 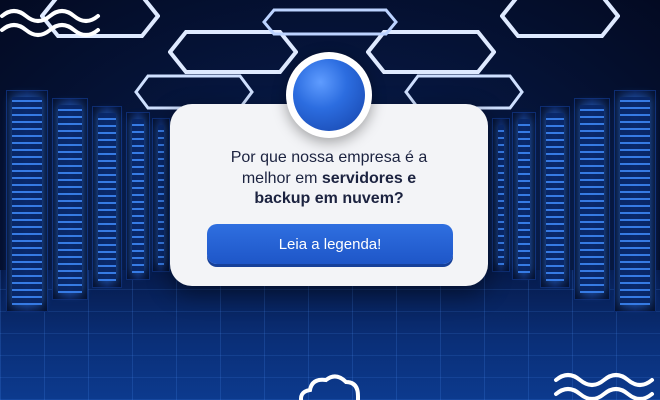 I want to click on blue-orb-icon, so click(x=329, y=95).